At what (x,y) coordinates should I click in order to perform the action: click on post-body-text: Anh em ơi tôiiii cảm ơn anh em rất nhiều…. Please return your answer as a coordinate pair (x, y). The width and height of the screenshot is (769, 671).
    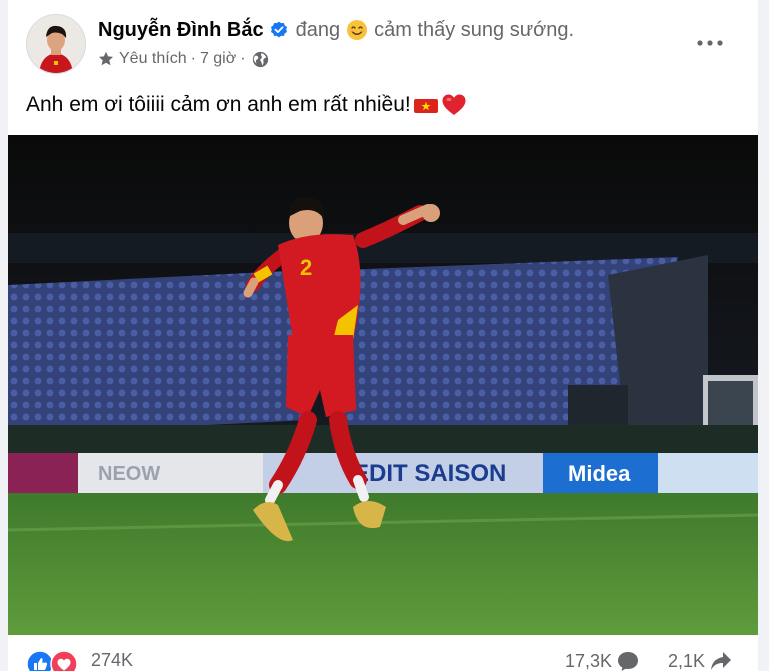
    Looking at the image, I should click on (218, 104).